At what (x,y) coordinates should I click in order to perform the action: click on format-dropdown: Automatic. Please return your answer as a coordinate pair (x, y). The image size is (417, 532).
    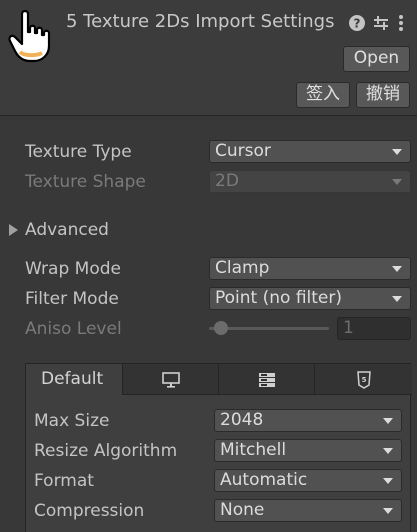
    Looking at the image, I should click on (308, 480).